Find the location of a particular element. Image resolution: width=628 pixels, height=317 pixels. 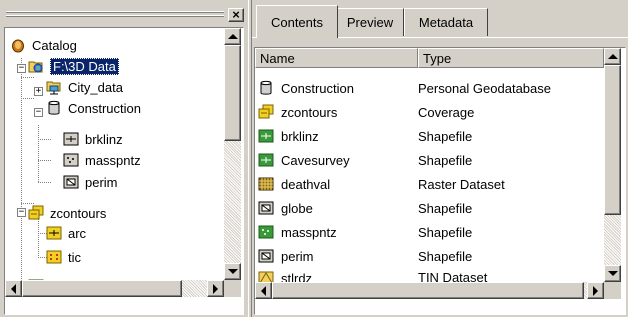

arc-coverage-icon is located at coordinates (54, 233).